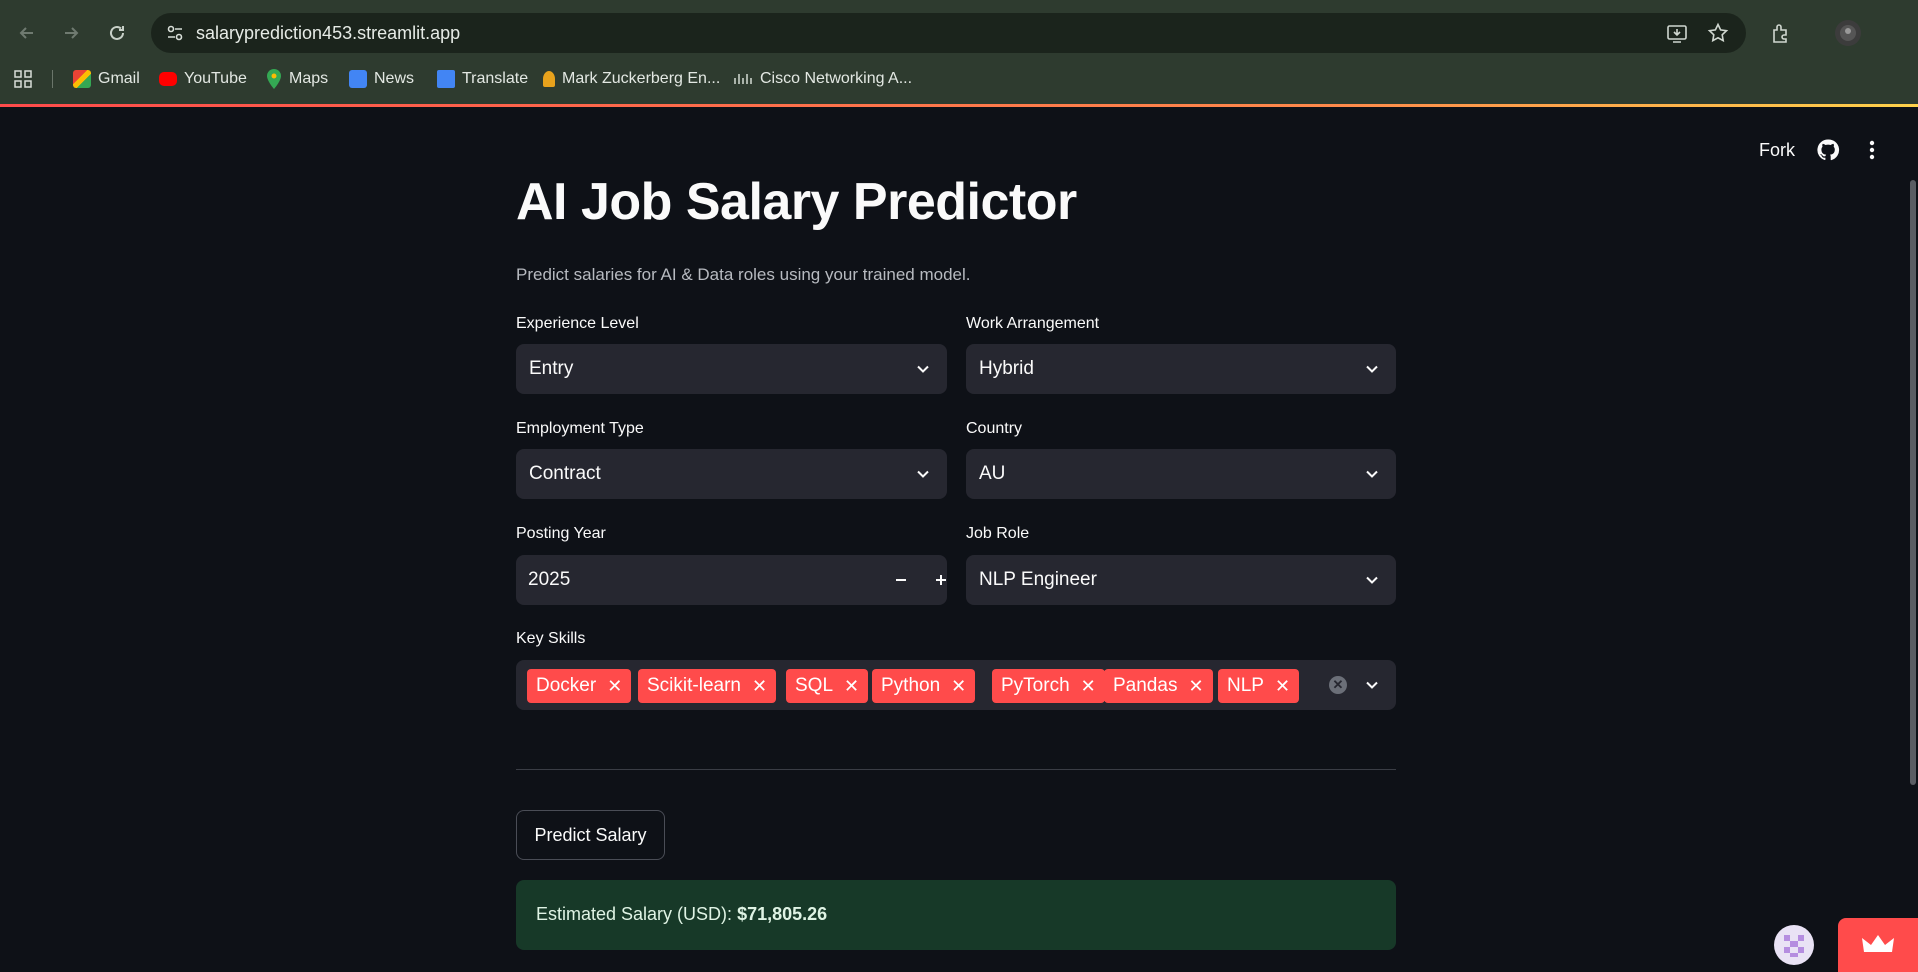  What do you see at coordinates (694, 685) in the screenshot?
I see `skill-tag-label: Scikit-learn` at bounding box center [694, 685].